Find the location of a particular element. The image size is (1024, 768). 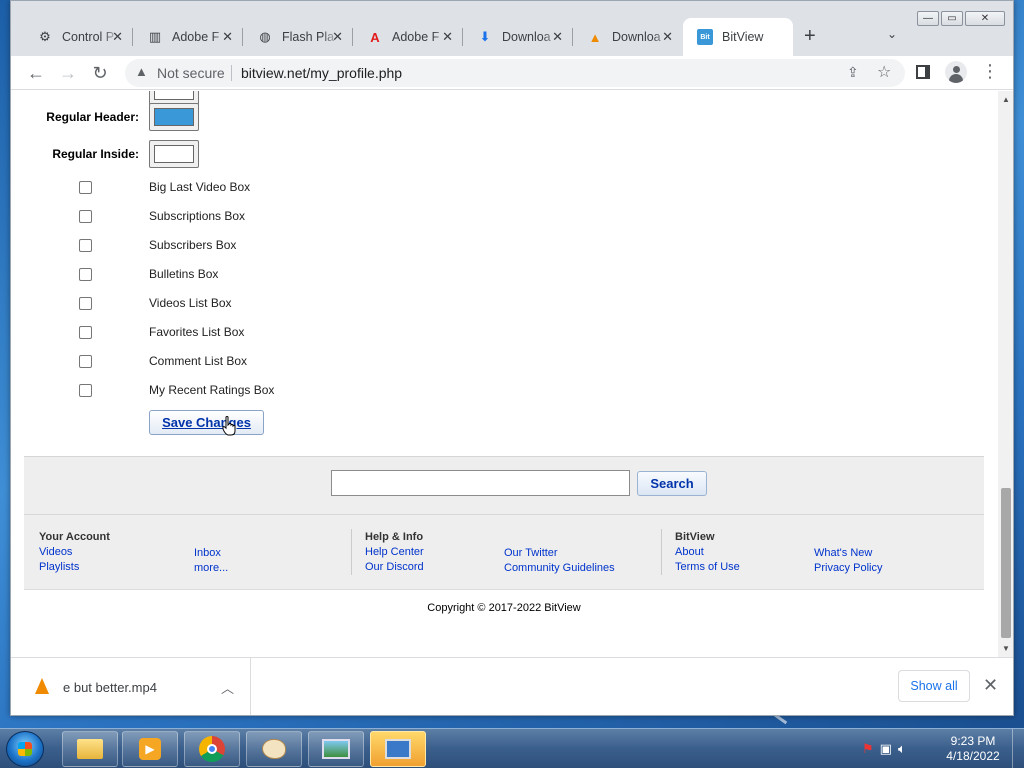

side-panel-icon is located at coordinates (923, 72).